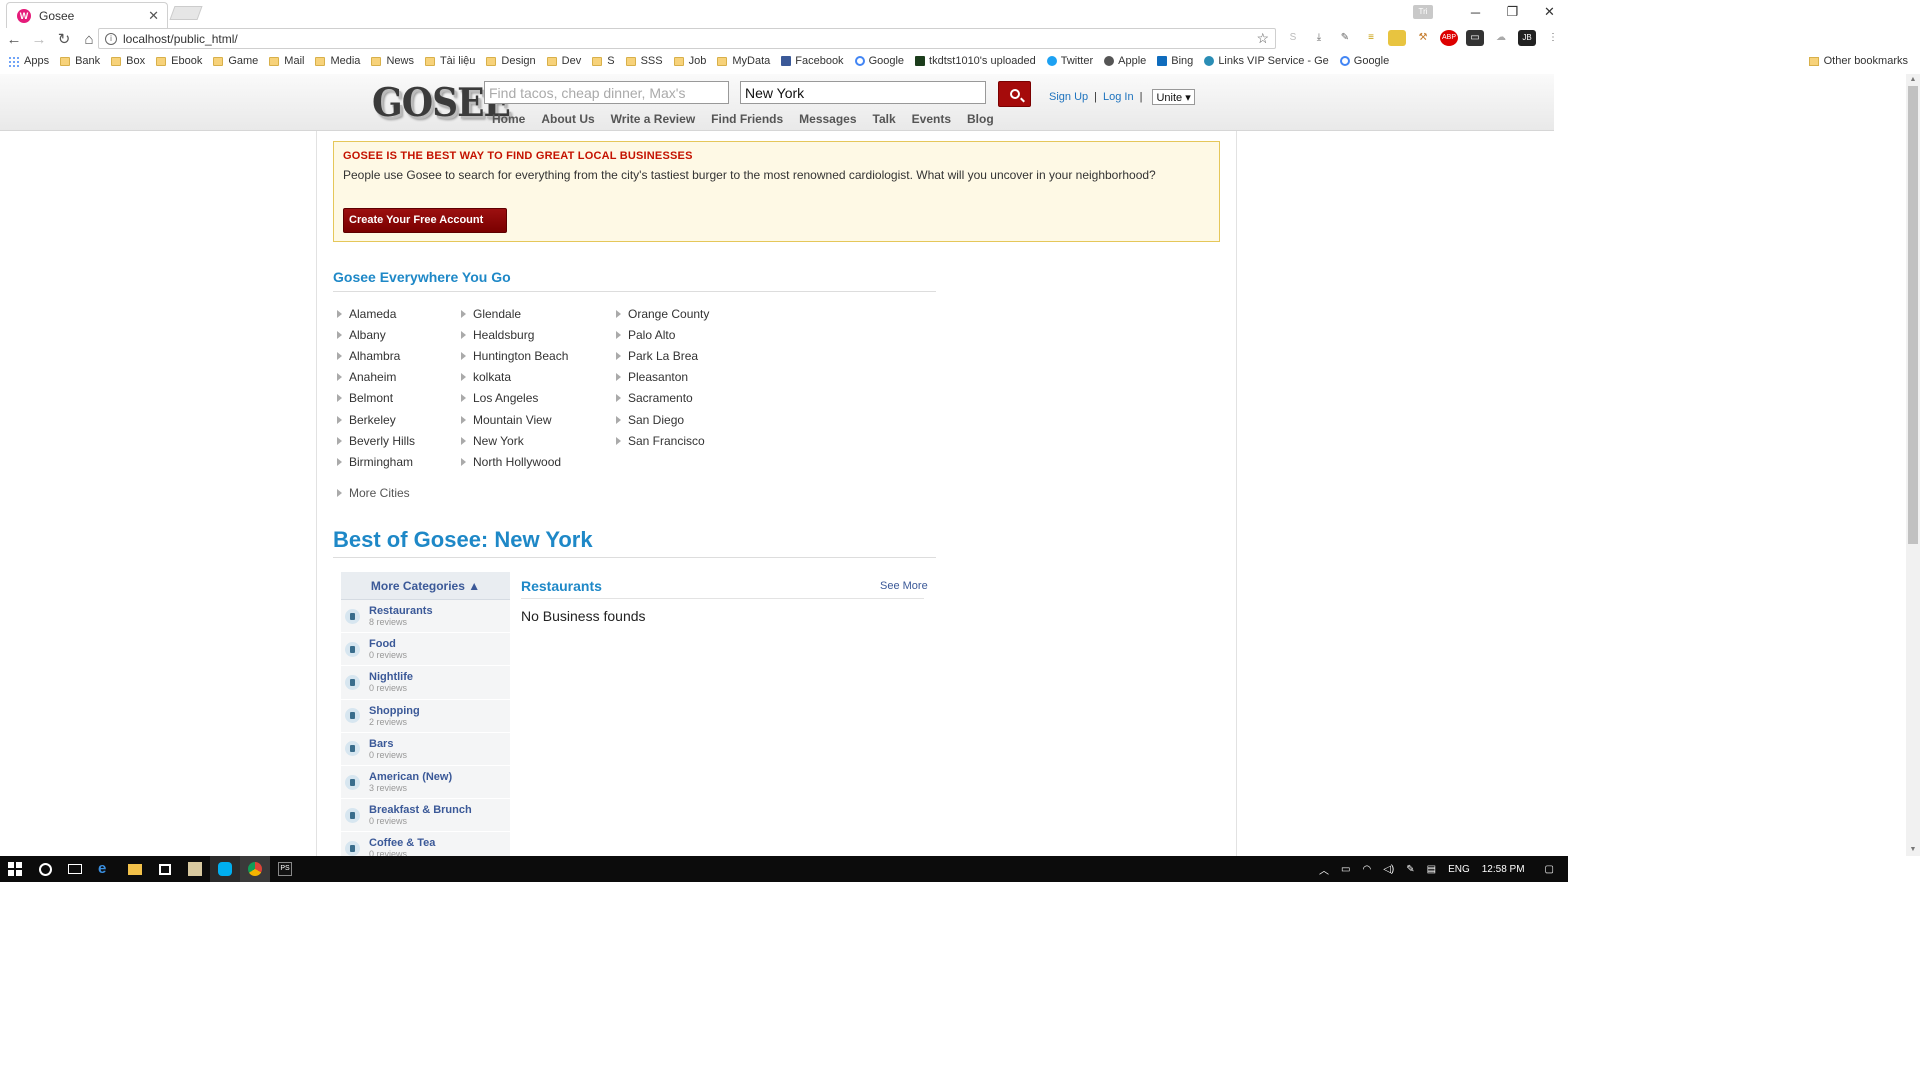  Describe the element at coordinates (153, 16) in the screenshot. I see `close-tab-icon: ✕` at that location.